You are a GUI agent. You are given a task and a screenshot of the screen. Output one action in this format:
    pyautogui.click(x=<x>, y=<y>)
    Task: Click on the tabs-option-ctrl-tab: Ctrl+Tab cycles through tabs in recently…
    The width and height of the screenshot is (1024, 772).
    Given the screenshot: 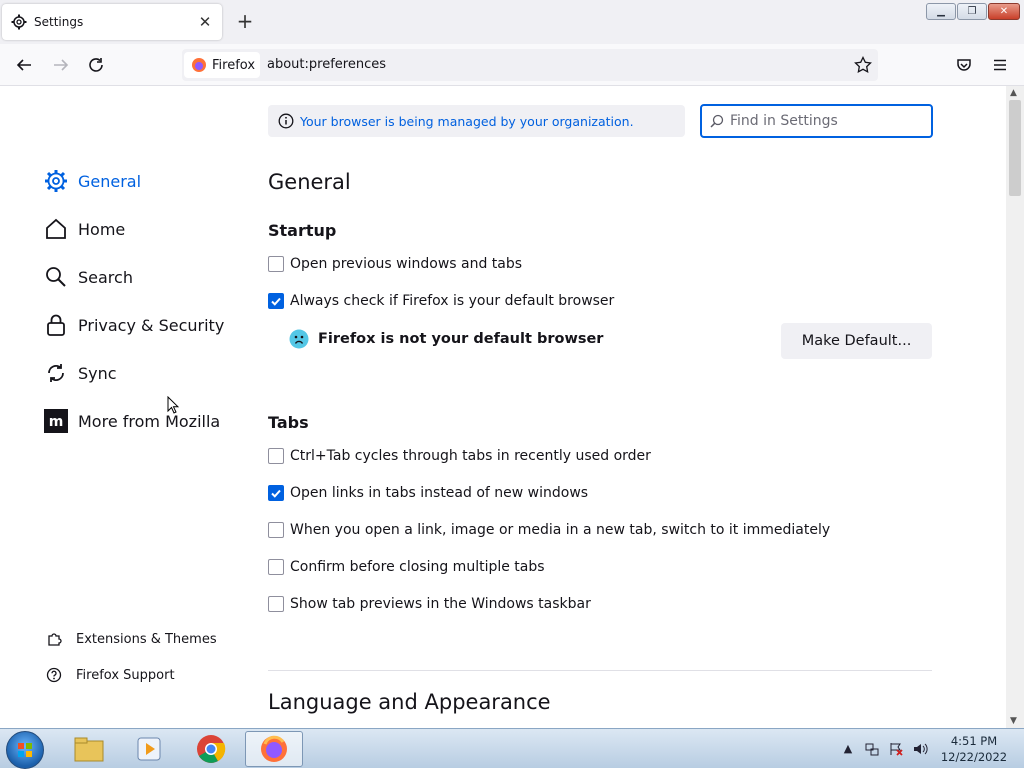 What is the action you would take?
    pyautogui.click(x=459, y=456)
    